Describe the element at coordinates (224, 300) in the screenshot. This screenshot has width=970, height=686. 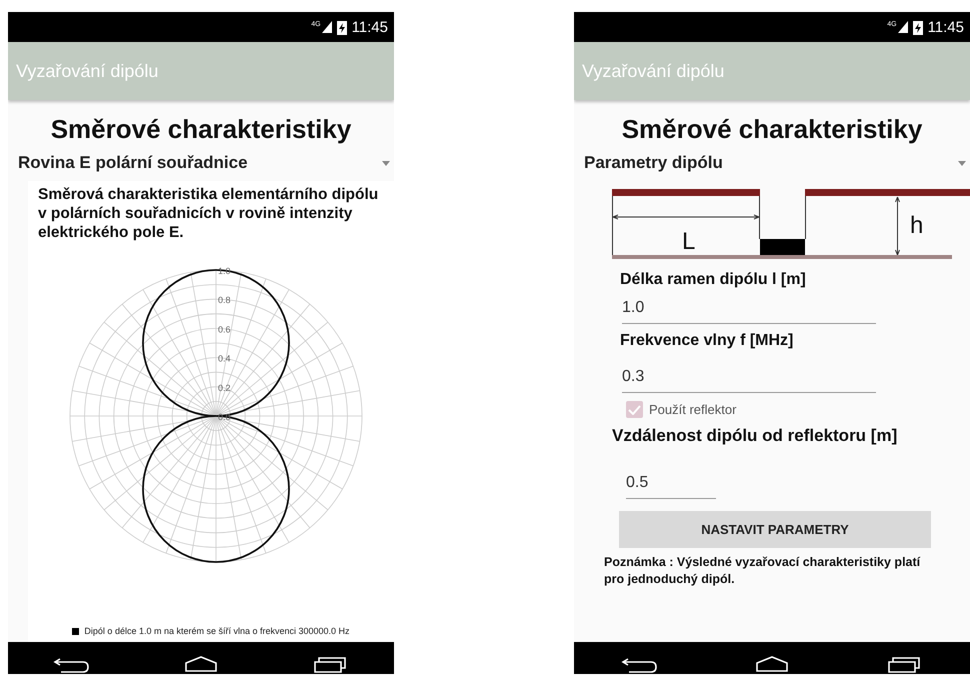
I see `radial-tick-label: 0.8` at that location.